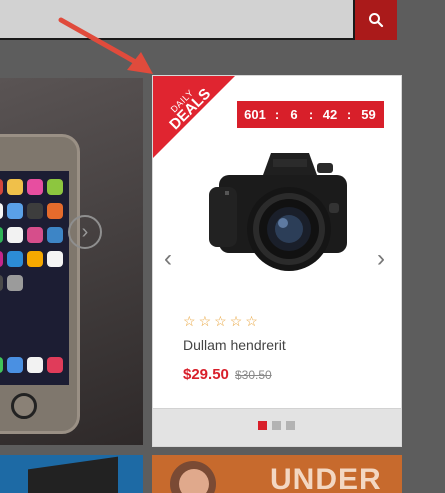 The width and height of the screenshot is (445, 493). I want to click on chevron-left-icon: ‹, so click(168, 258).